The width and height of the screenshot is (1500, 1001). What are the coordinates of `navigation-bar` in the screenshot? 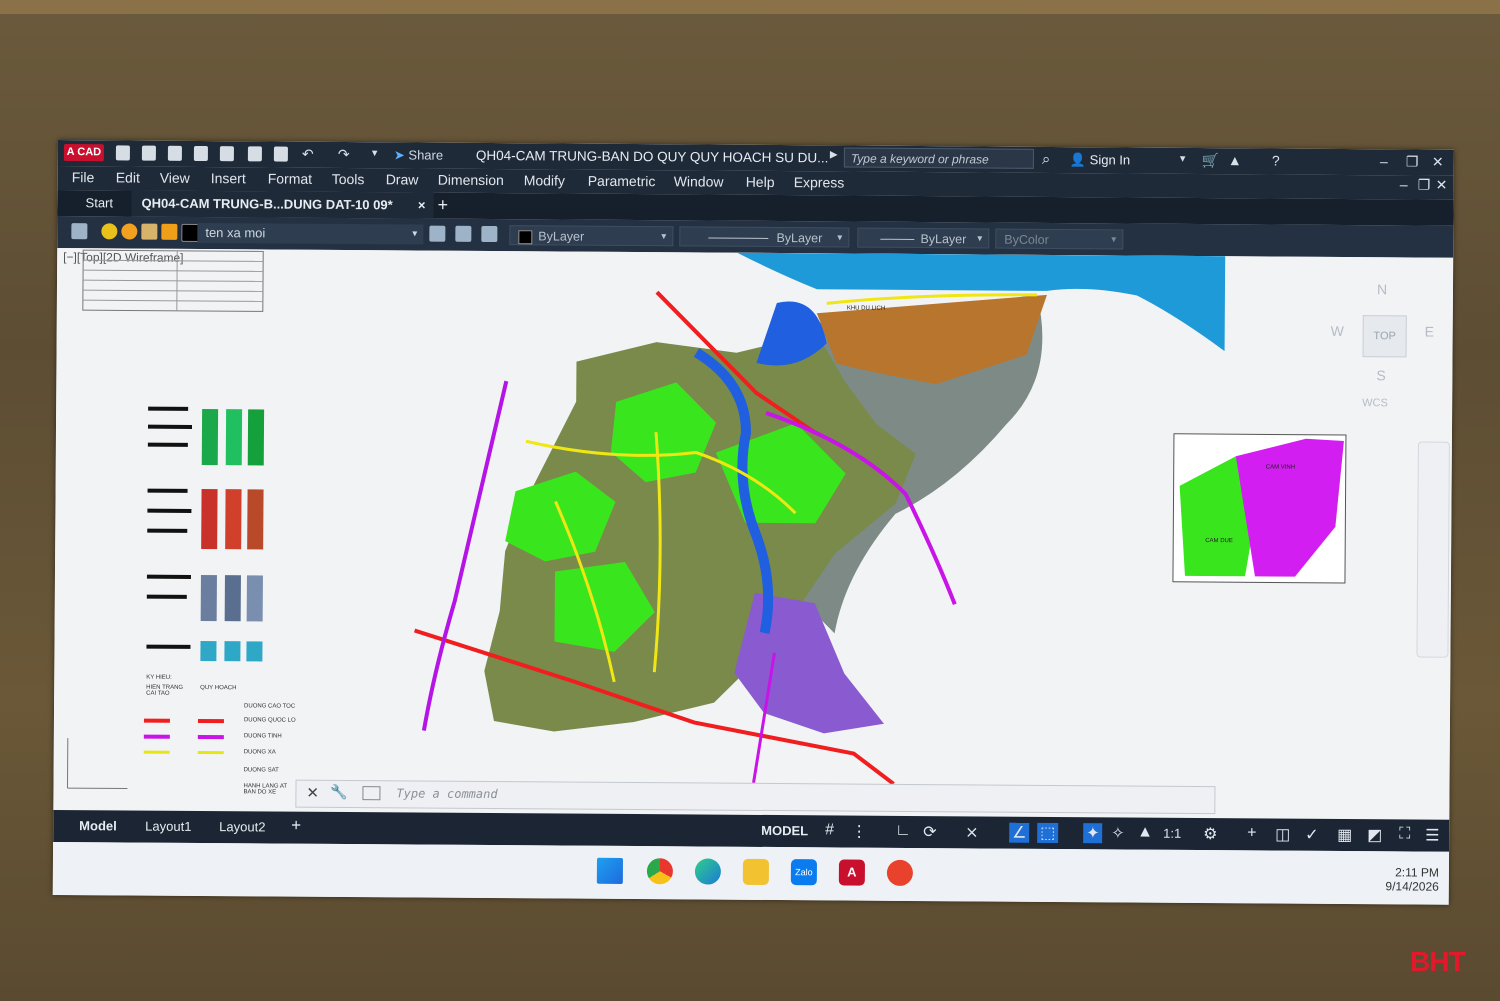 It's located at (1433, 549).